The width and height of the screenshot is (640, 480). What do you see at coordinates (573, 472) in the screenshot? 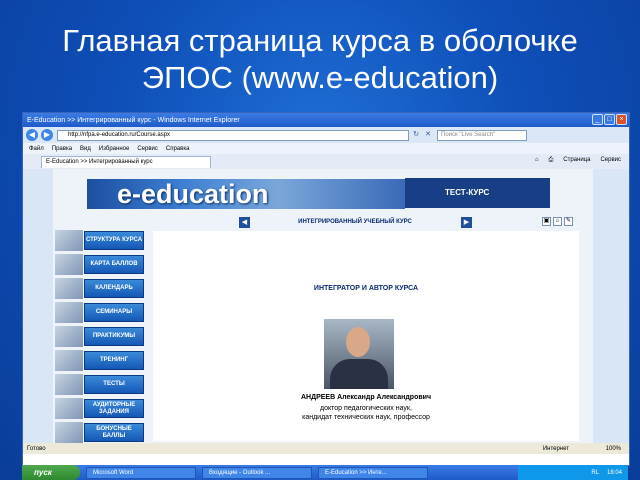
I see `system-tray: RL 18:04` at bounding box center [573, 472].